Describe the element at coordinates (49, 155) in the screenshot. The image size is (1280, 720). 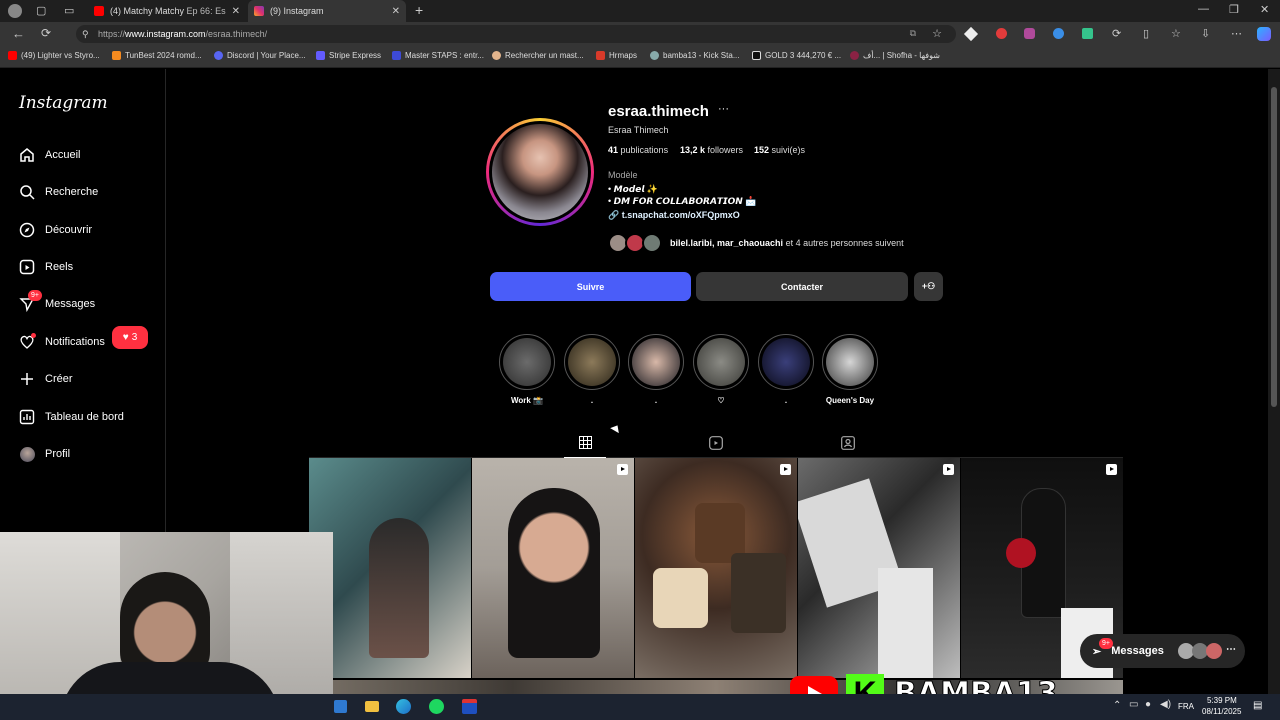
I see `sidebar-item-home: Accueil` at that location.